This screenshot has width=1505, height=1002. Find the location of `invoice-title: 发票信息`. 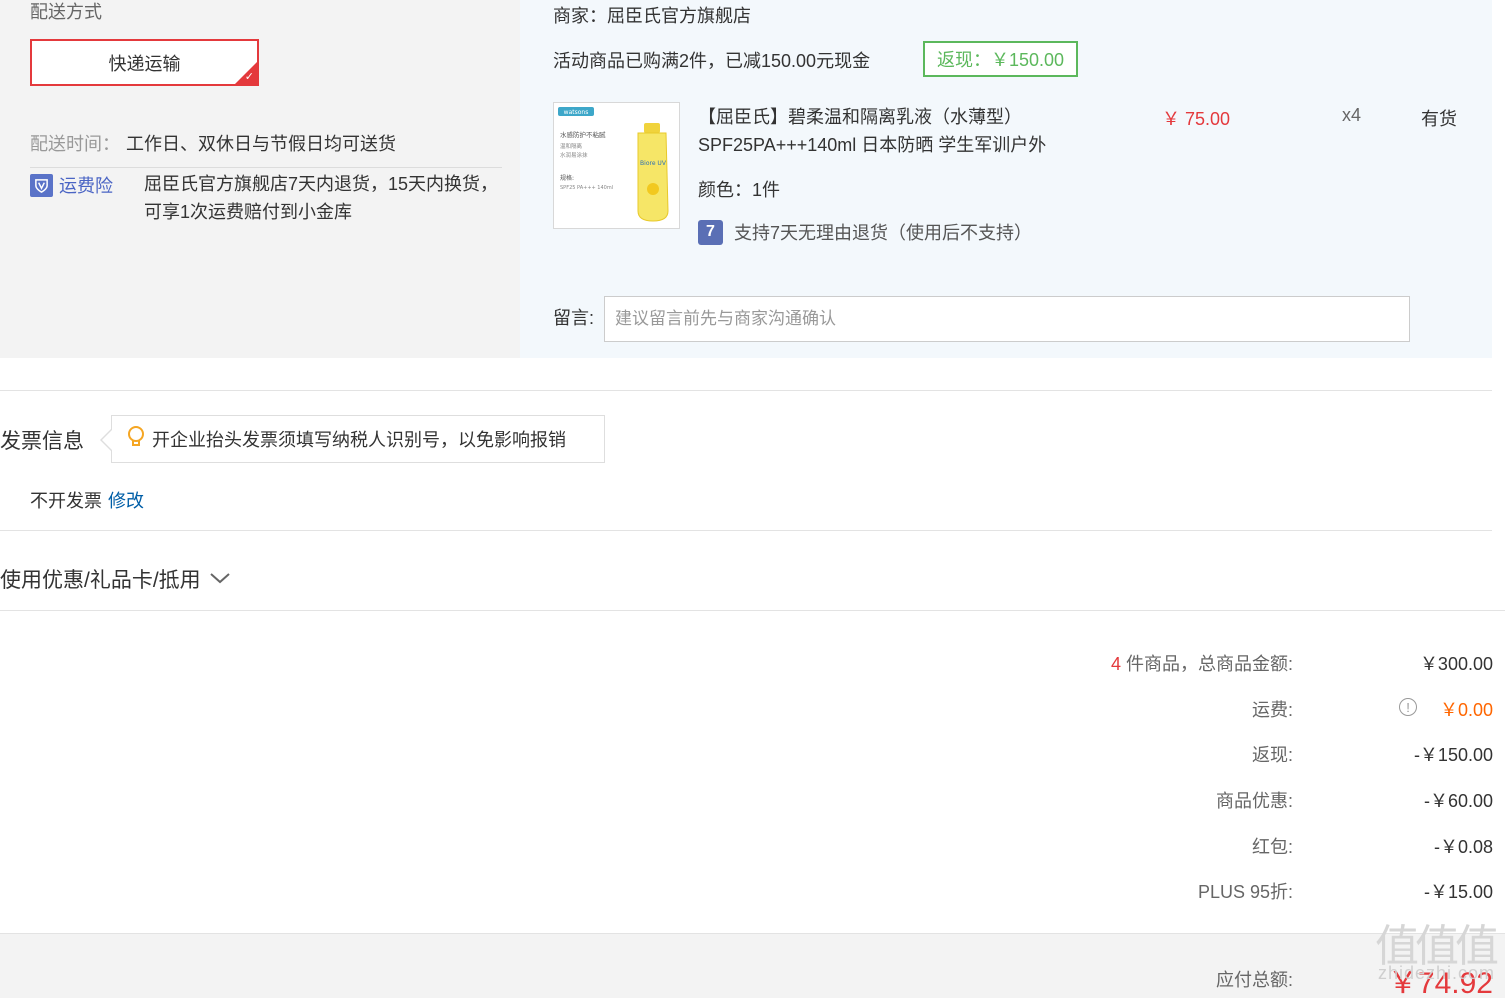

invoice-title: 发票信息 is located at coordinates (42, 441).